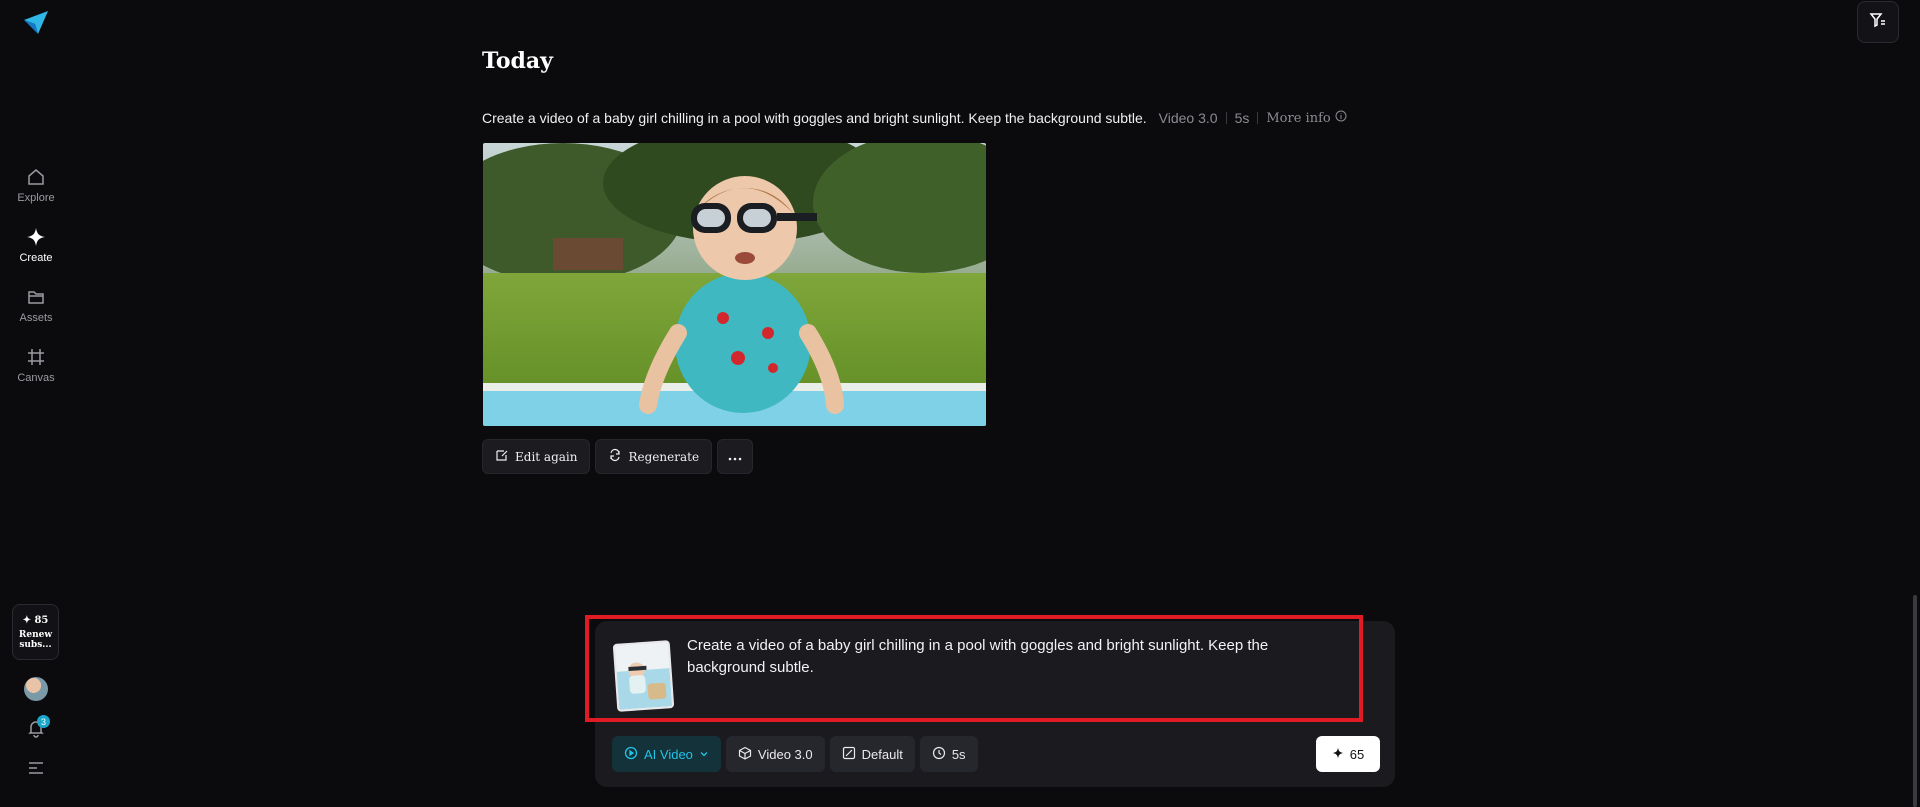  I want to click on sidebar-item-explore: Explore, so click(36, 185).